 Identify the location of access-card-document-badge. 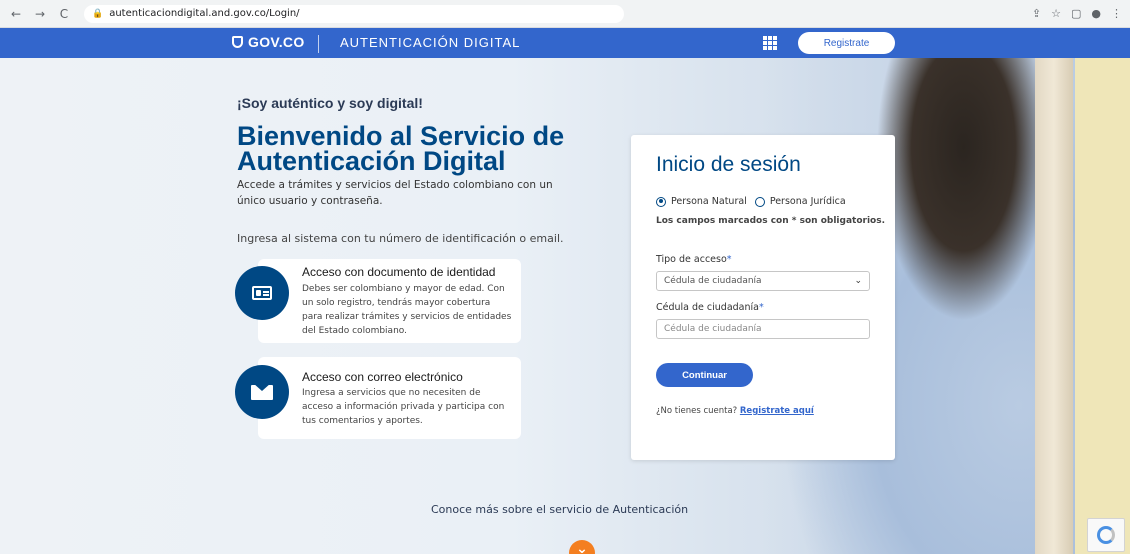
(262, 293).